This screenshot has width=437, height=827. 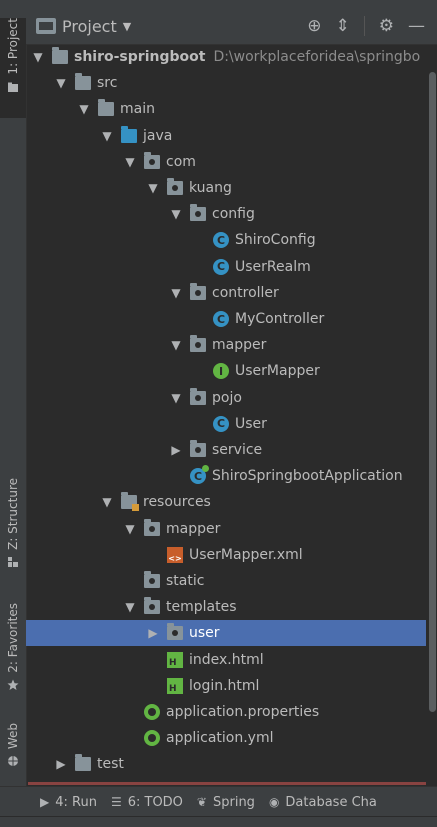 I want to click on tree-node: index.html, so click(x=226, y=660).